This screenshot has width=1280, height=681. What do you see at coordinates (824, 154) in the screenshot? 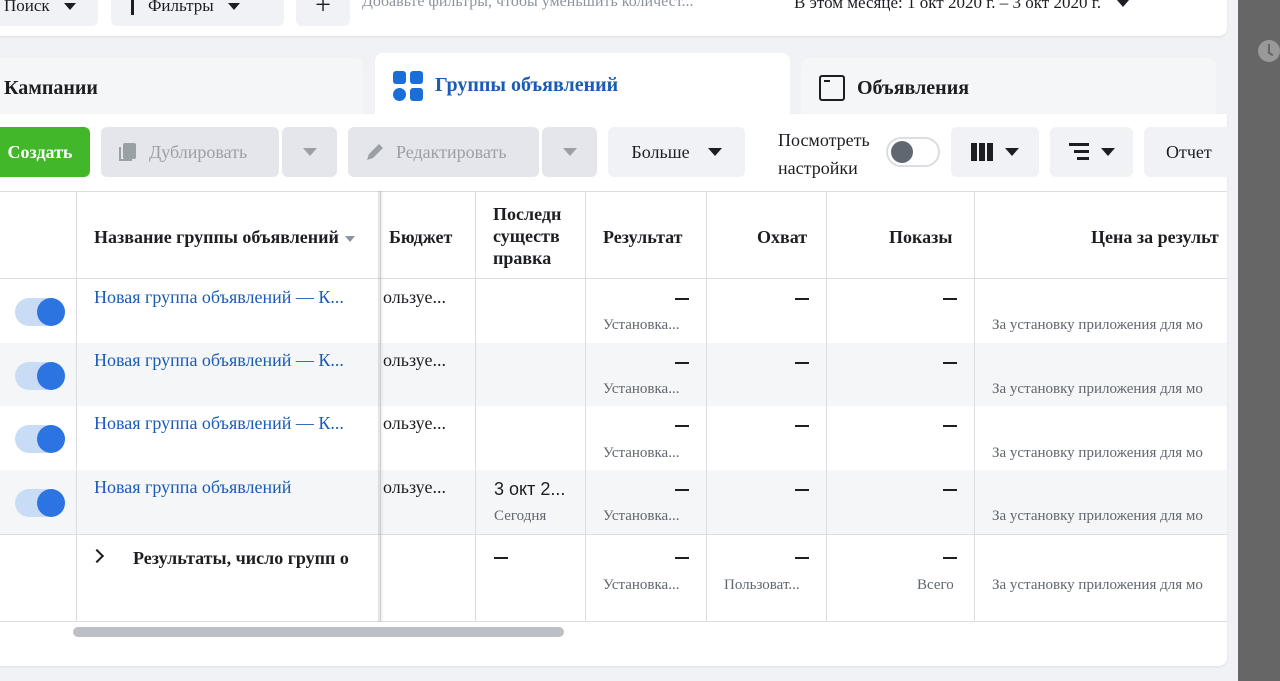
I see `view-settings-label: Посмотреть настройки` at bounding box center [824, 154].